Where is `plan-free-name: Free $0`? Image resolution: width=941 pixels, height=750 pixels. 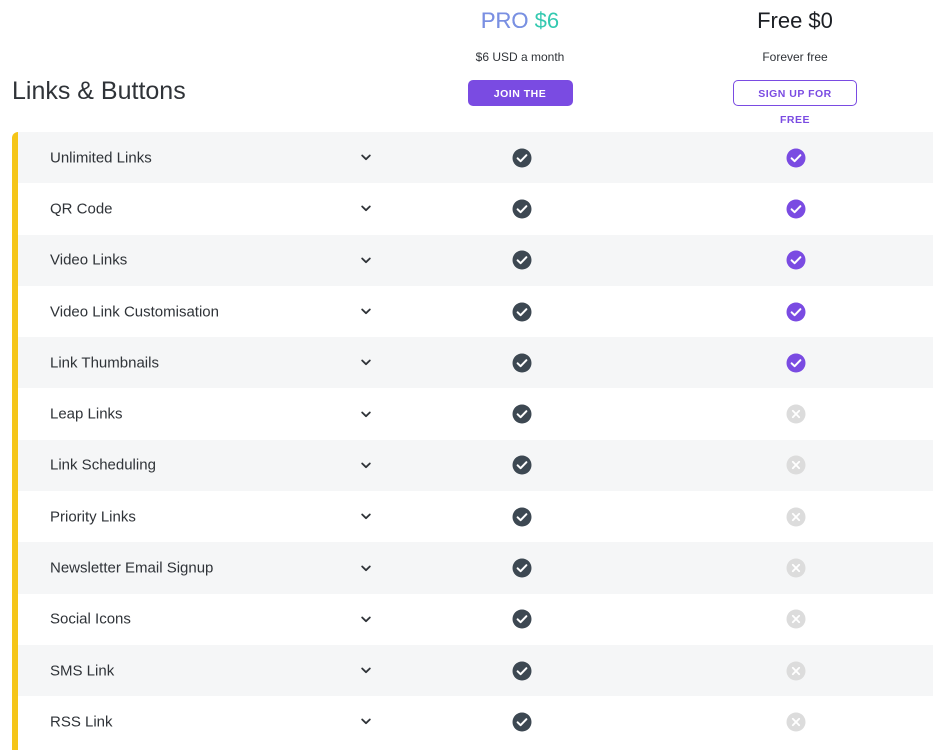 plan-free-name: Free $0 is located at coordinates (795, 20).